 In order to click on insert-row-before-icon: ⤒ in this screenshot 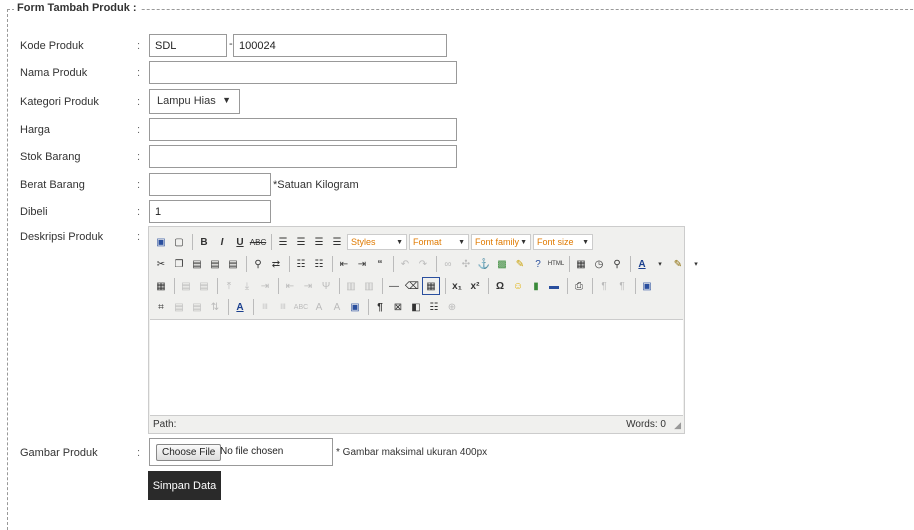, I will do `click(229, 286)`.